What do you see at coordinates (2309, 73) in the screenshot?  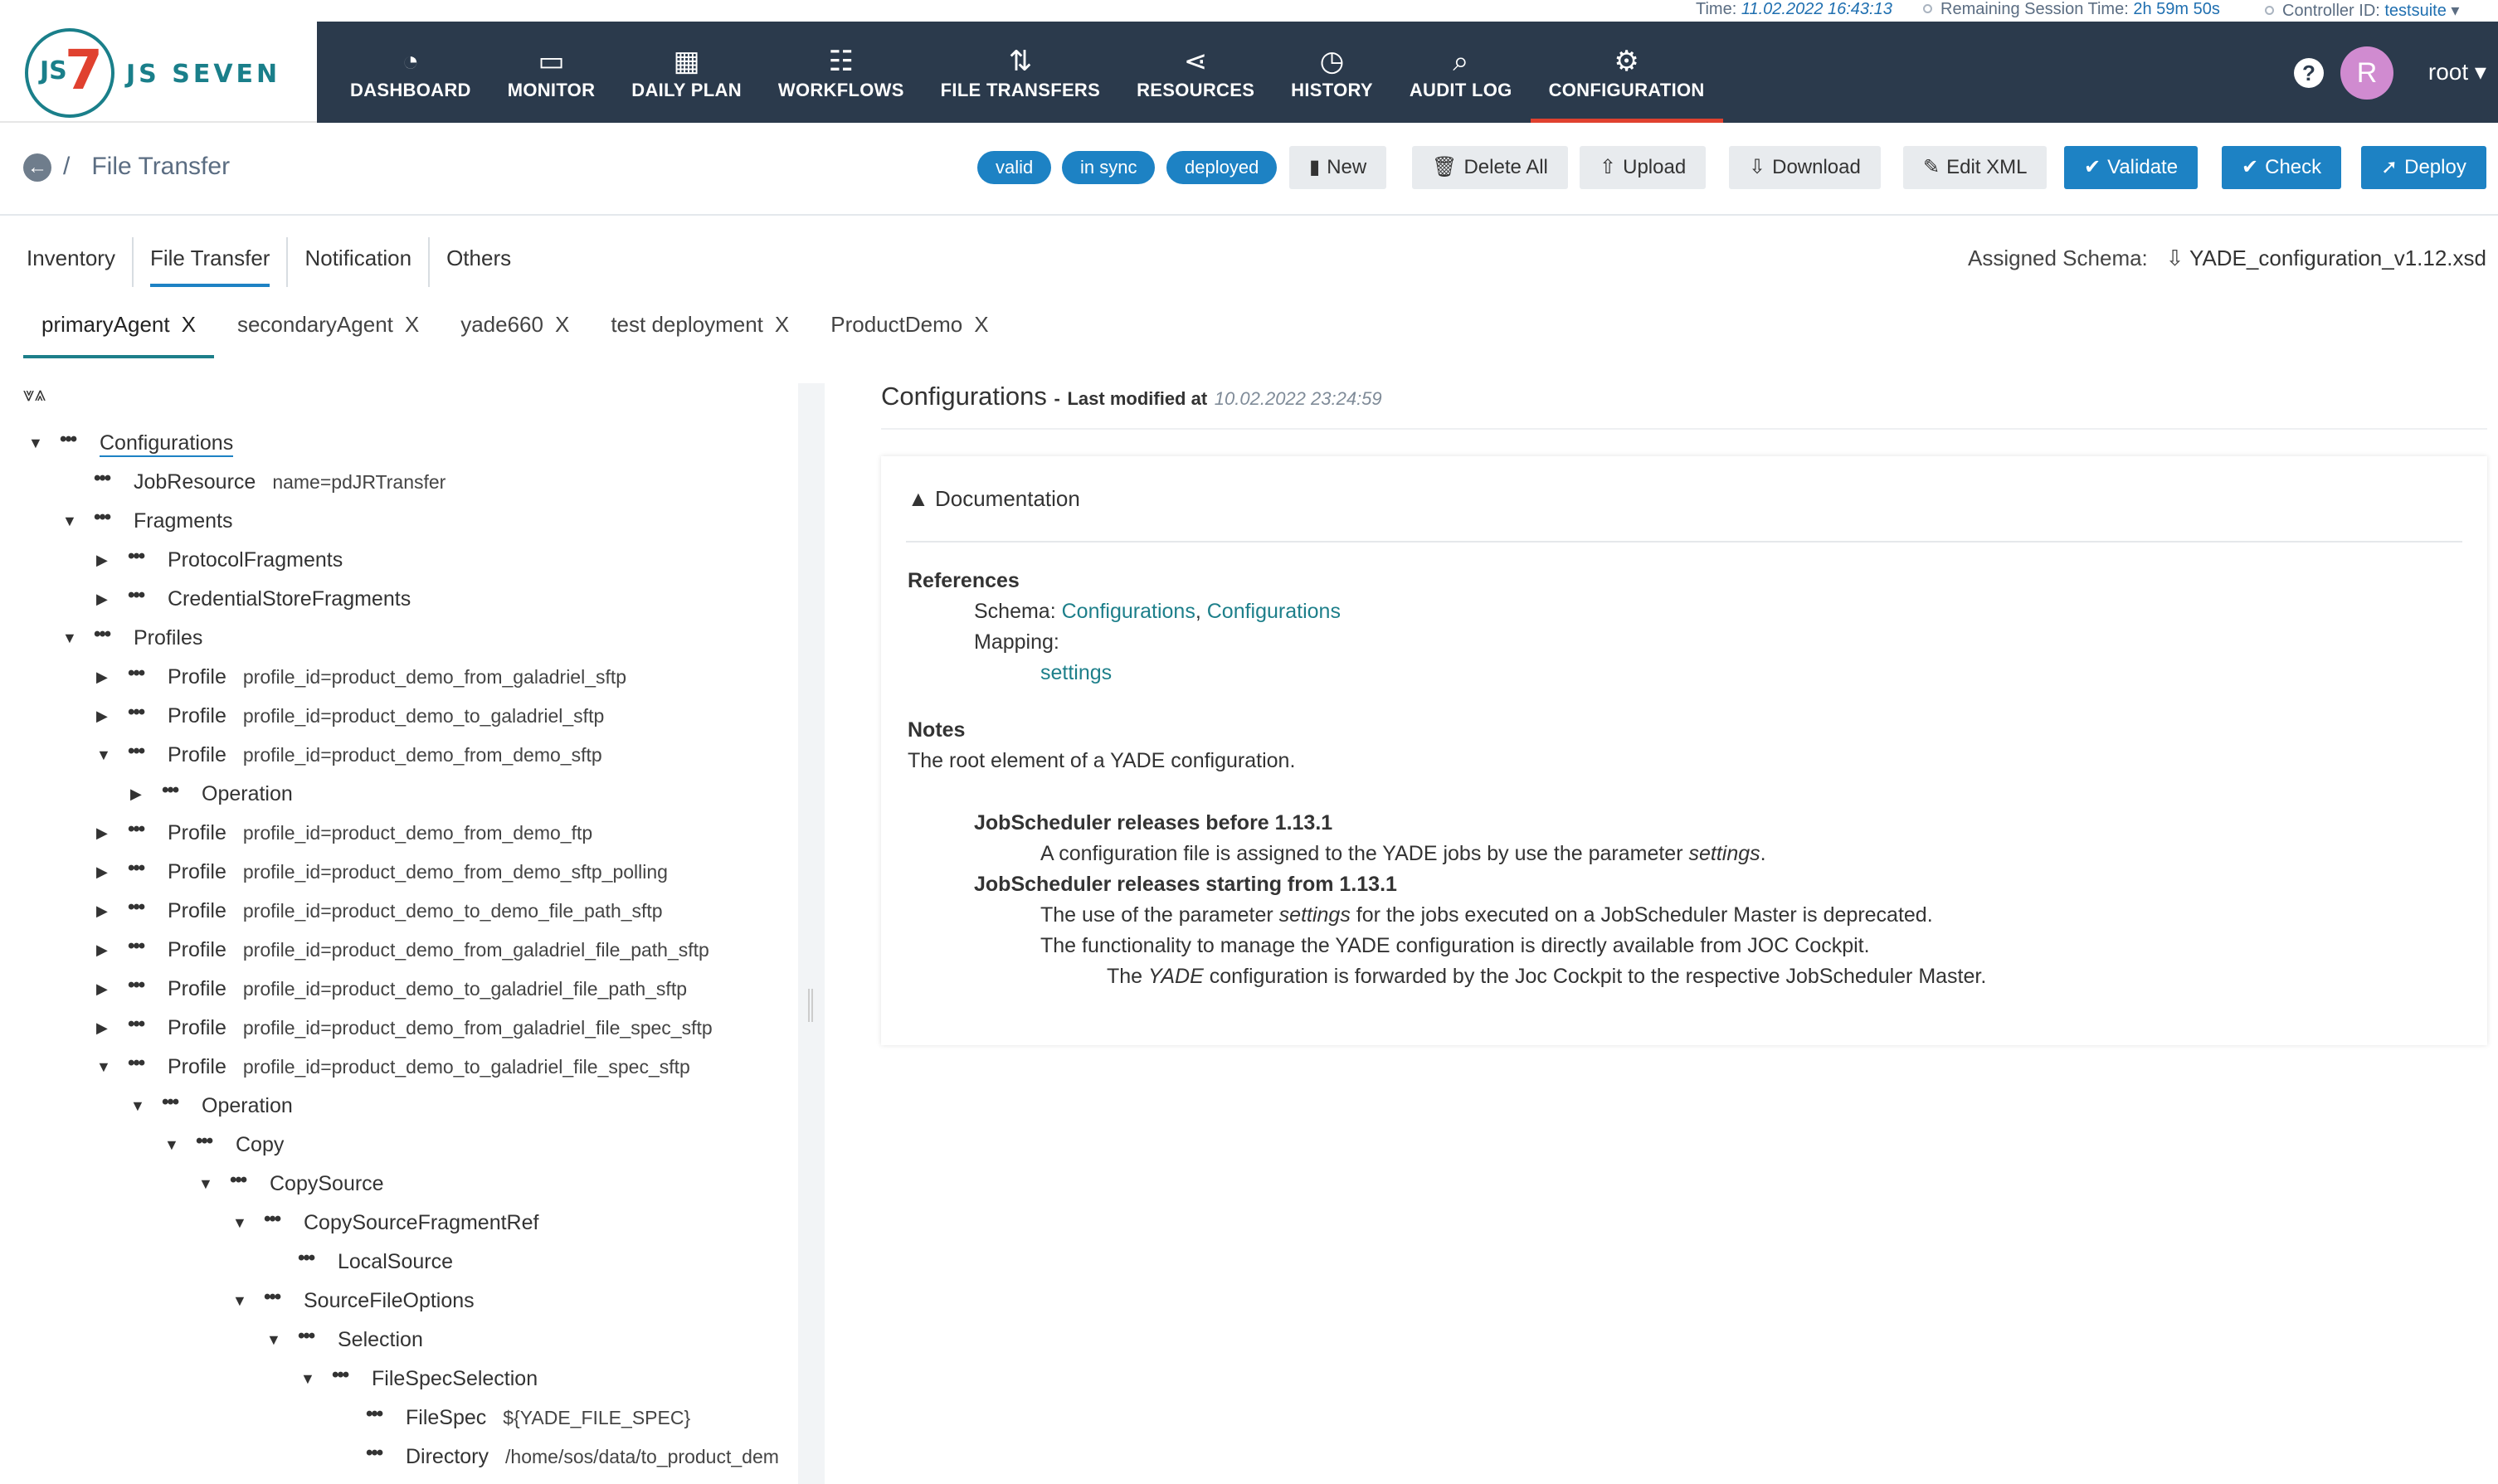 I see `help-icon: ?` at bounding box center [2309, 73].